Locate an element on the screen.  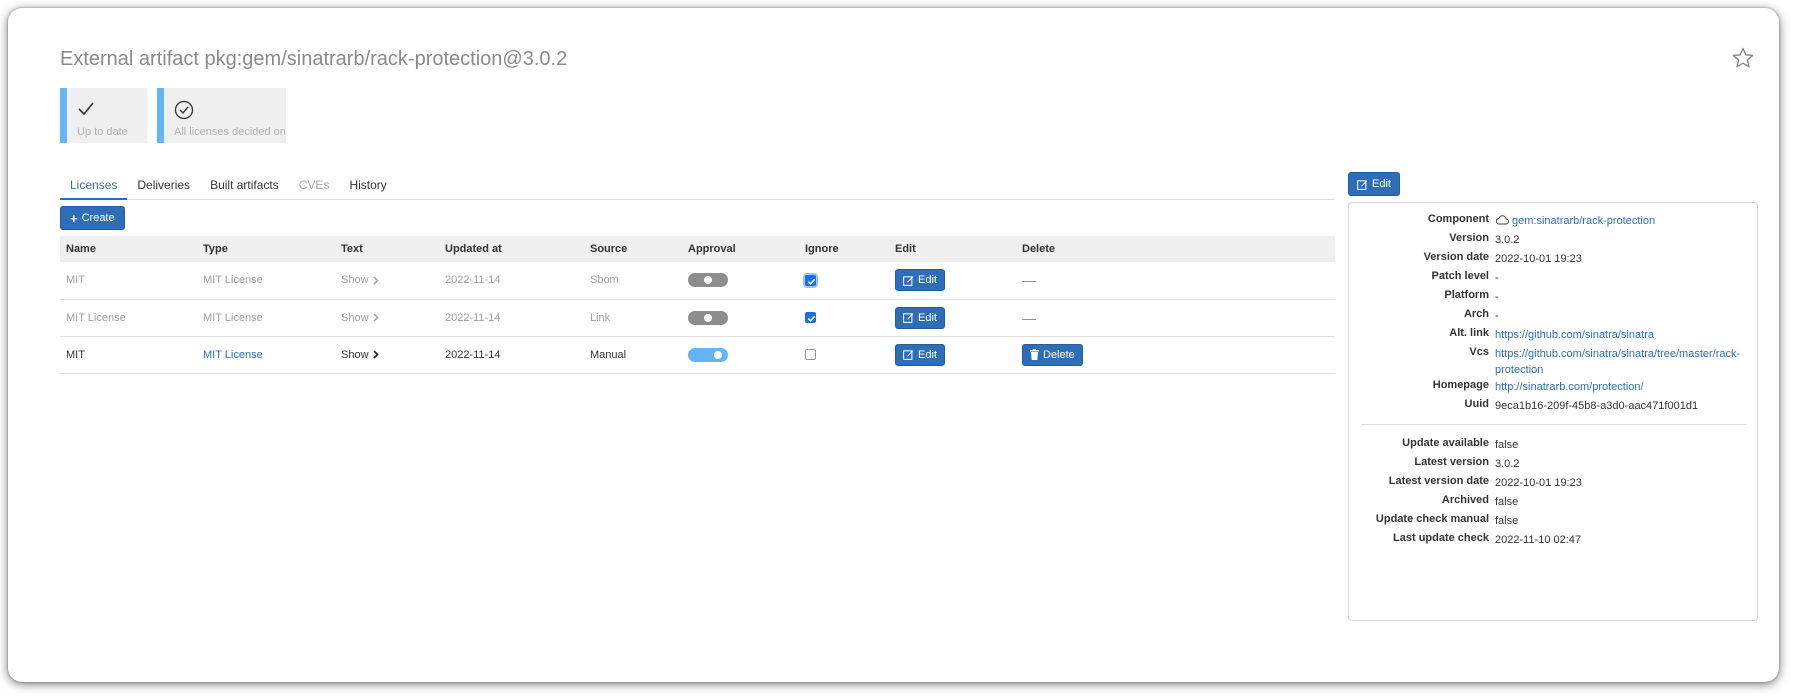
detail-row-platform: Platform - is located at coordinates (1554, 299).